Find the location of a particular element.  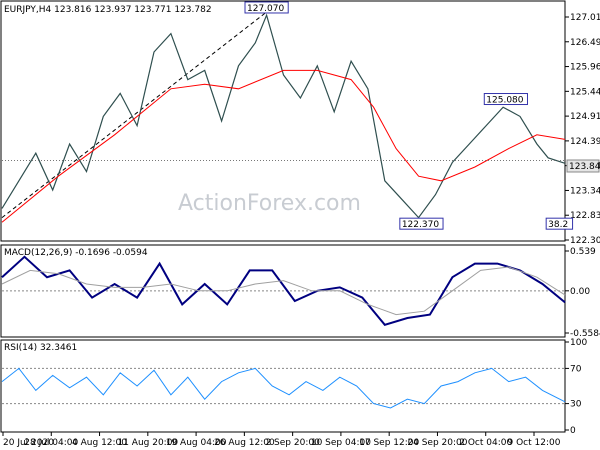

macd-tick-label: 0.539 is located at coordinates (583, 252).